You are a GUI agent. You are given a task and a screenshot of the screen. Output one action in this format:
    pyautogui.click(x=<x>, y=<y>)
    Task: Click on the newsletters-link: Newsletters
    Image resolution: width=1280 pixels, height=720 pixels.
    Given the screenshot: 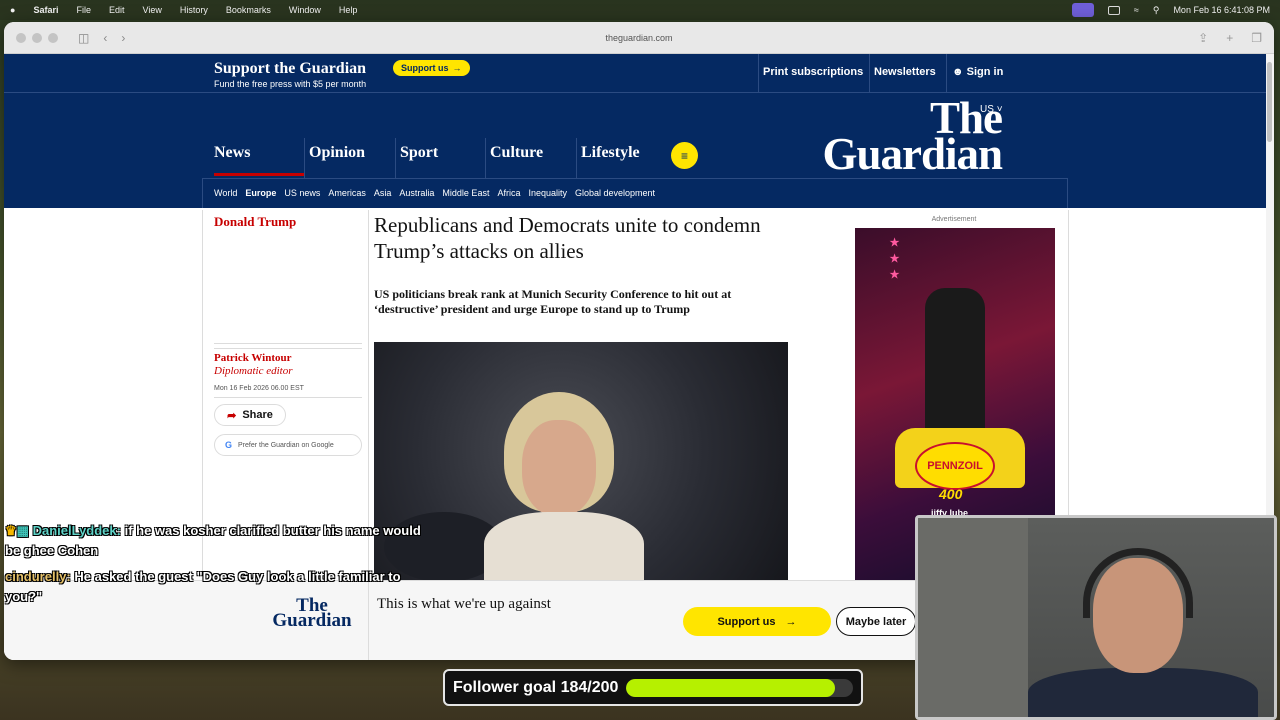 What is the action you would take?
    pyautogui.click(x=905, y=72)
    